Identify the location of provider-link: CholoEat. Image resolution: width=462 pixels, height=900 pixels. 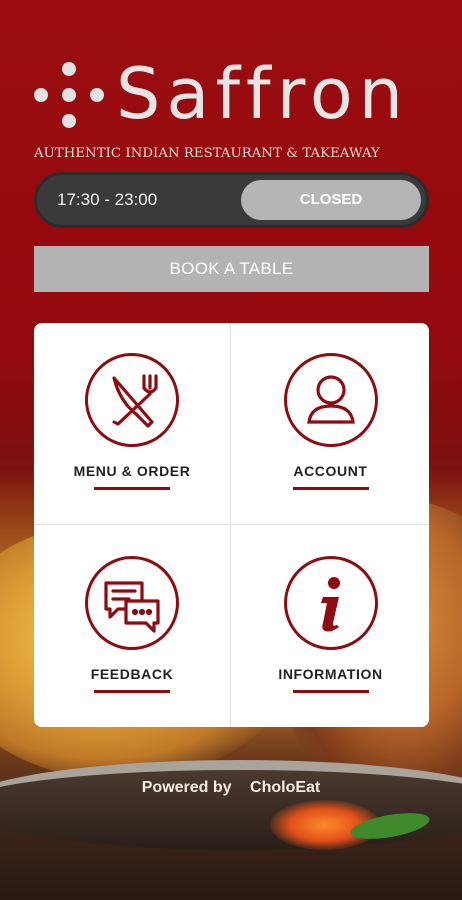
(285, 787).